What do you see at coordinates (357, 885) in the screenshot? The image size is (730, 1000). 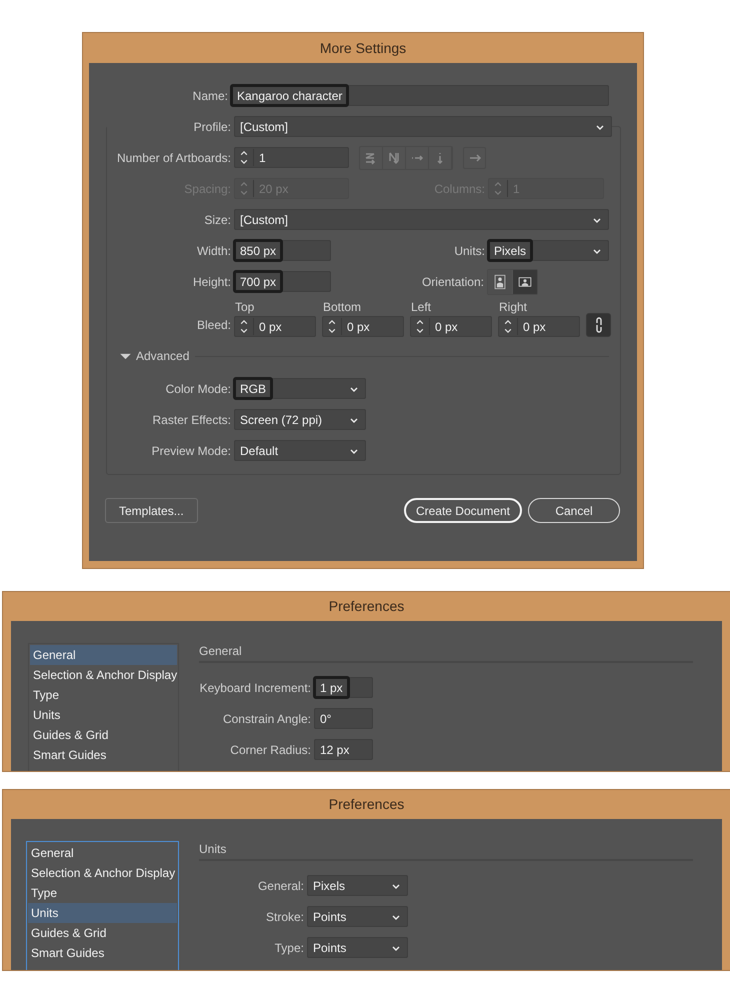 I see `dropdown-field: Pixels` at bounding box center [357, 885].